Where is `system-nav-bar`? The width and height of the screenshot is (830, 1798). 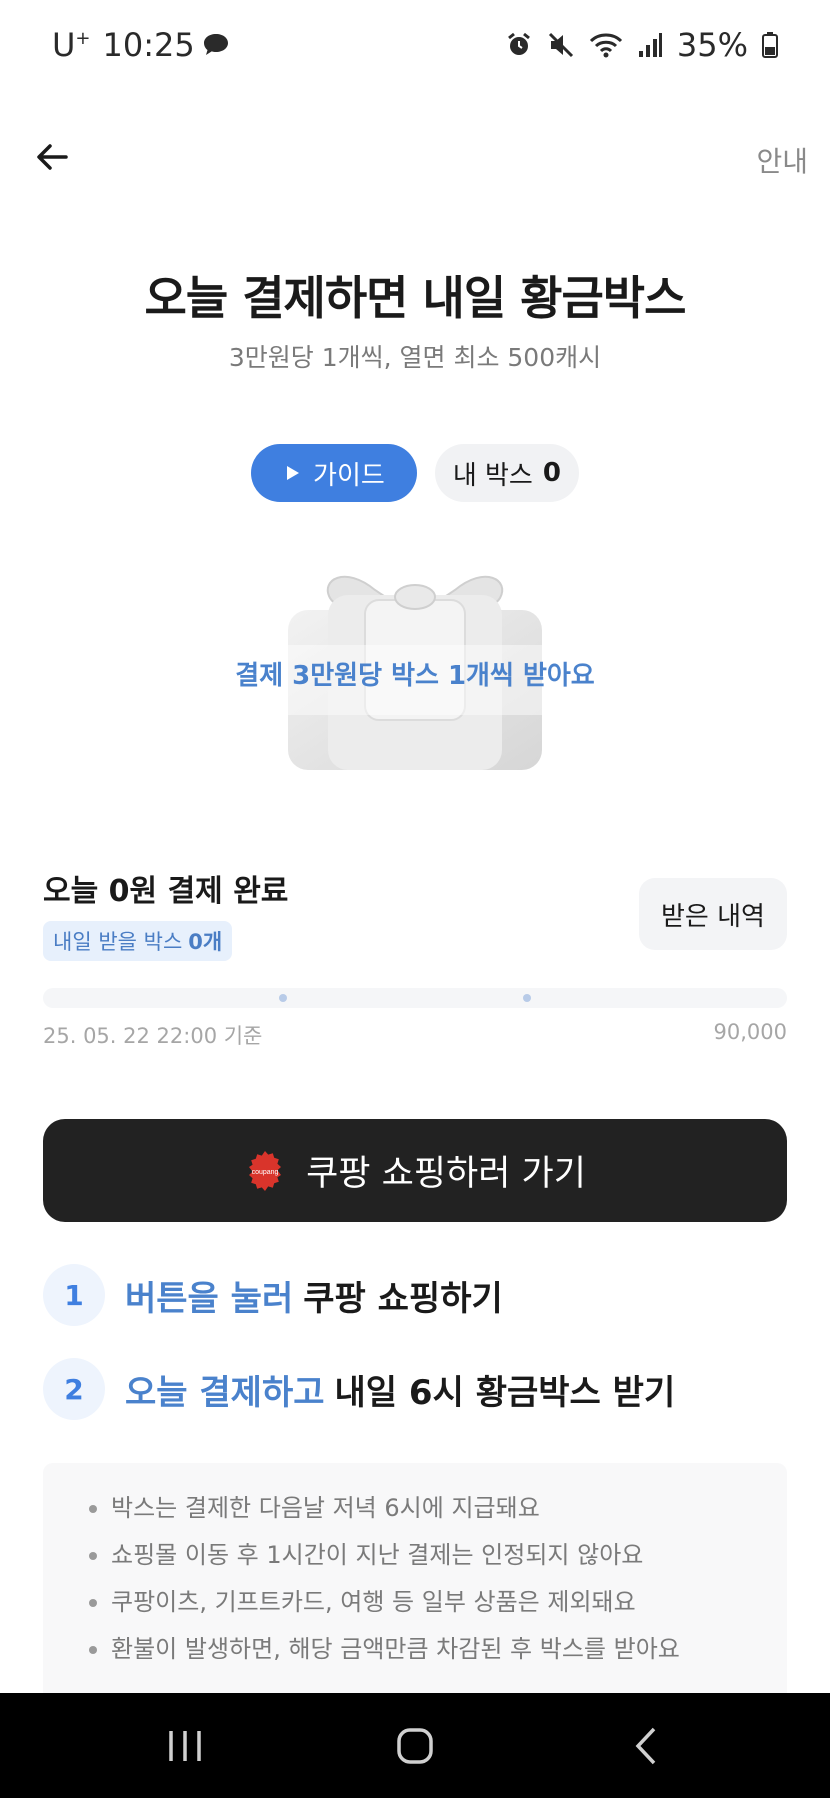 system-nav-bar is located at coordinates (415, 1745).